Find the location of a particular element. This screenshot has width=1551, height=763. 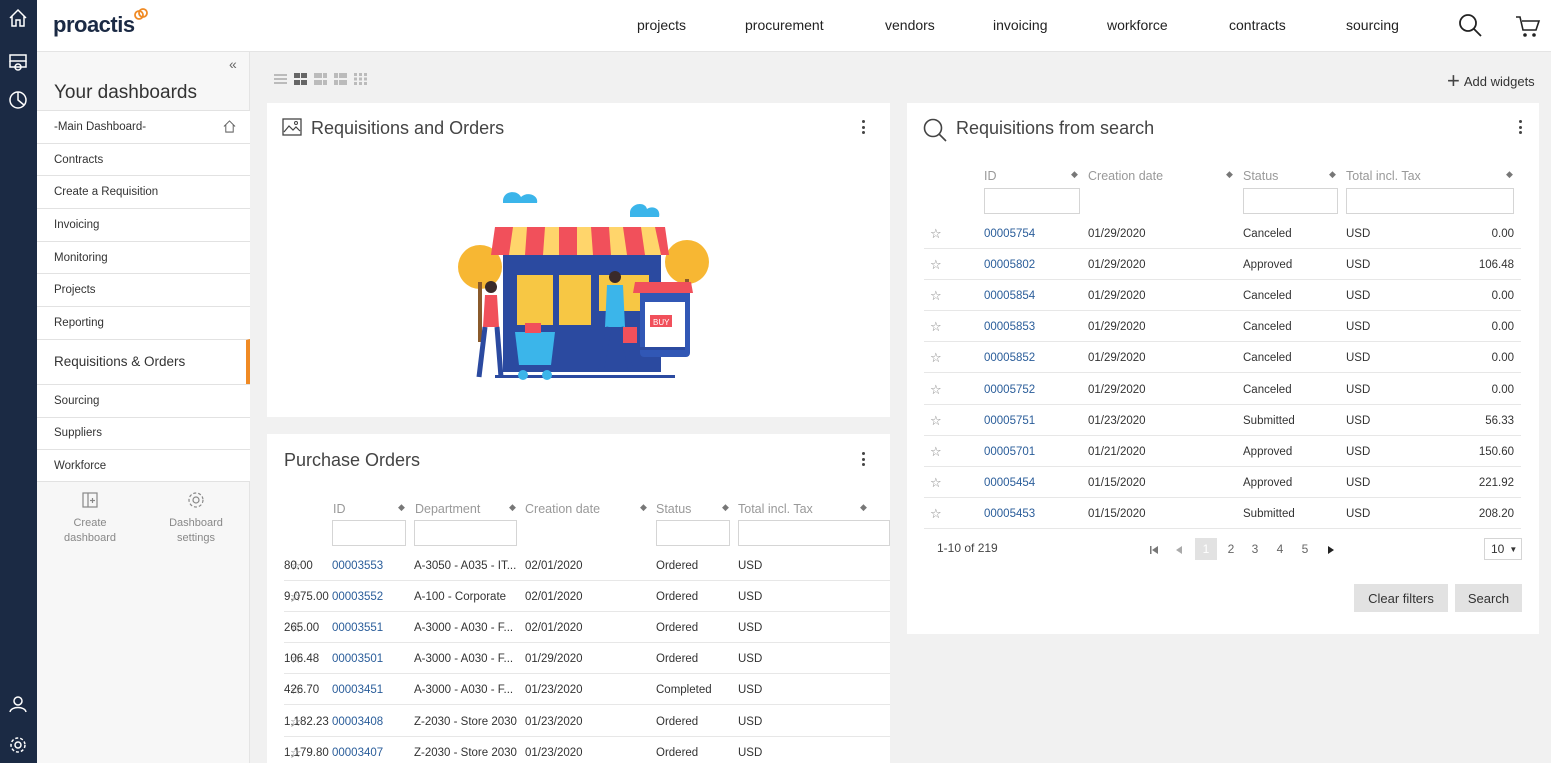

sidebar-item-workforce: Workforce is located at coordinates (143, 465).